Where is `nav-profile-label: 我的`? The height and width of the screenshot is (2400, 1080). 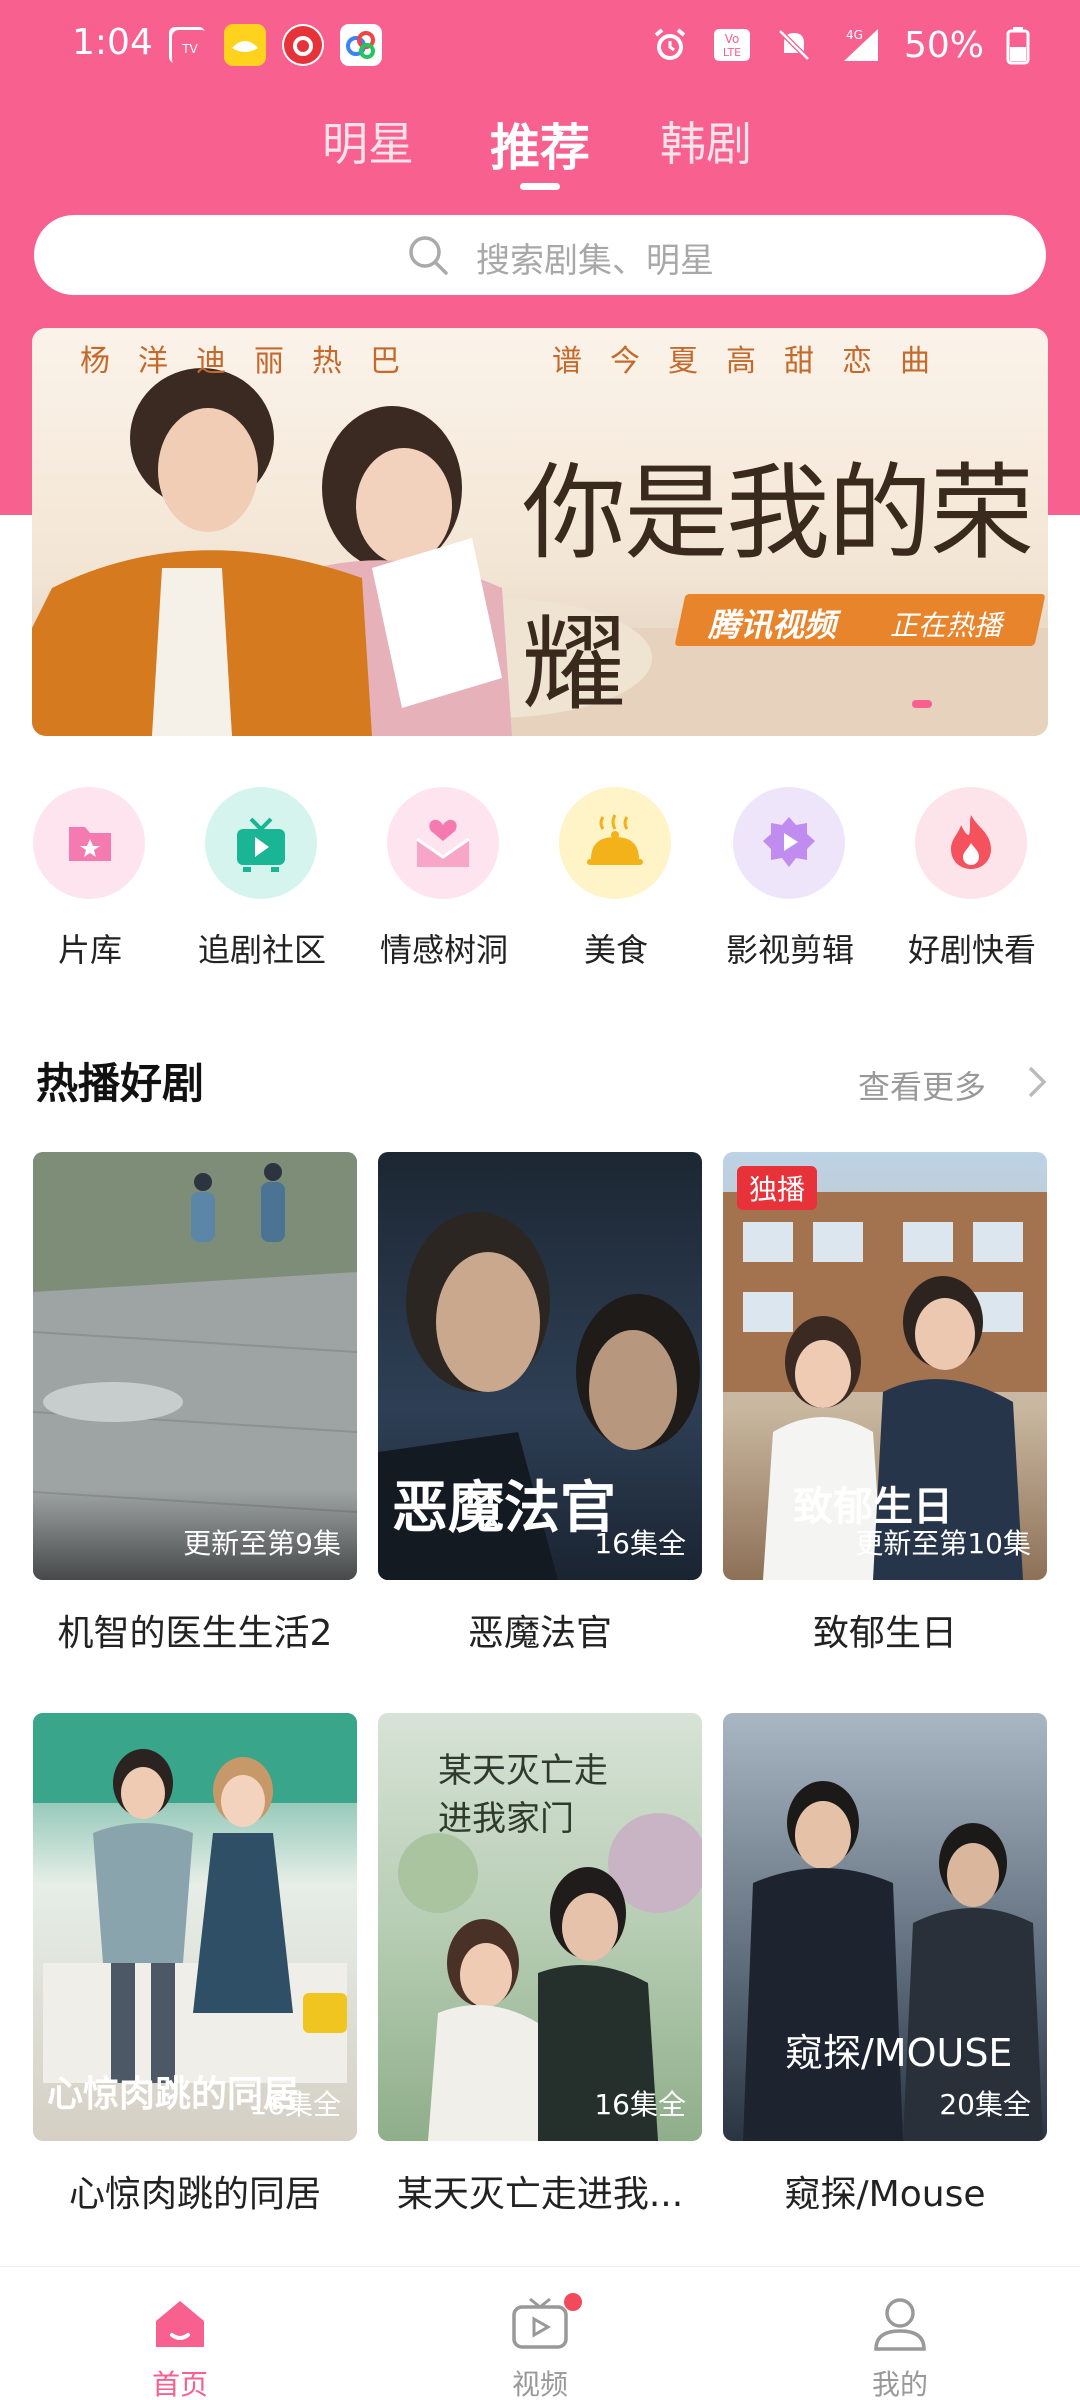 nav-profile-label: 我的 is located at coordinates (899, 2384).